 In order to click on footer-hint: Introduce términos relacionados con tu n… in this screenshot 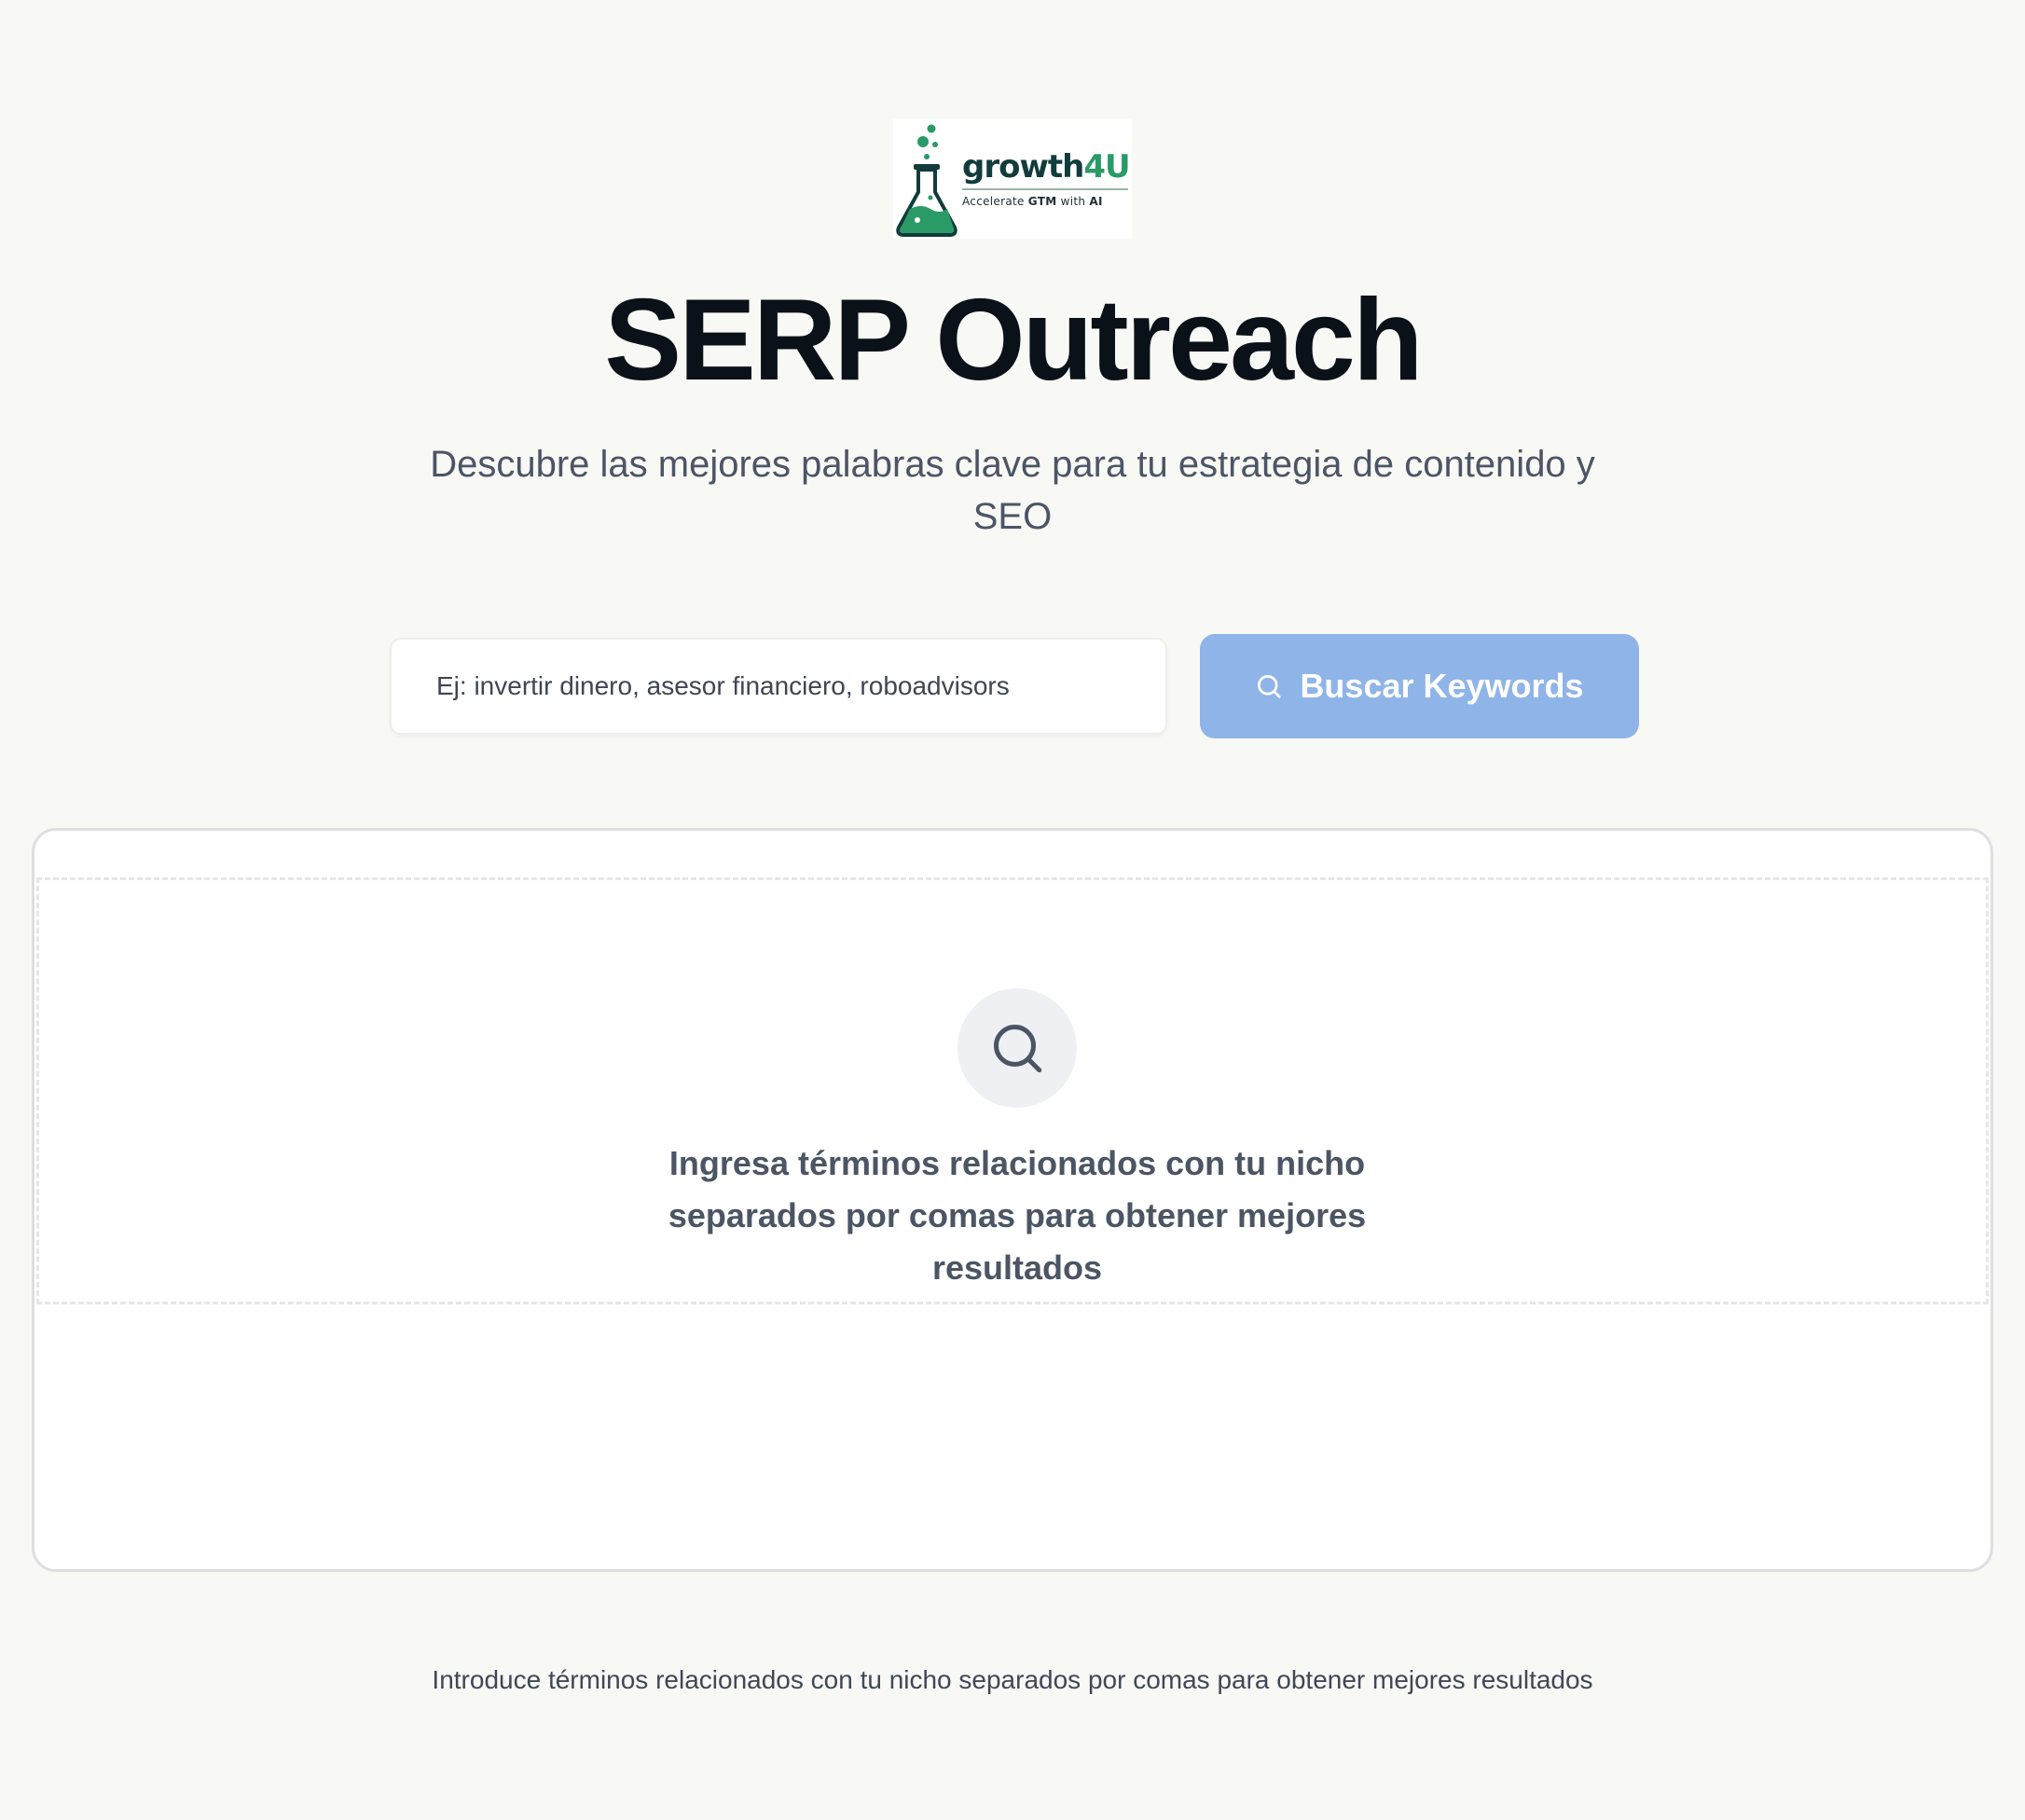, I will do `click(1012, 1679)`.